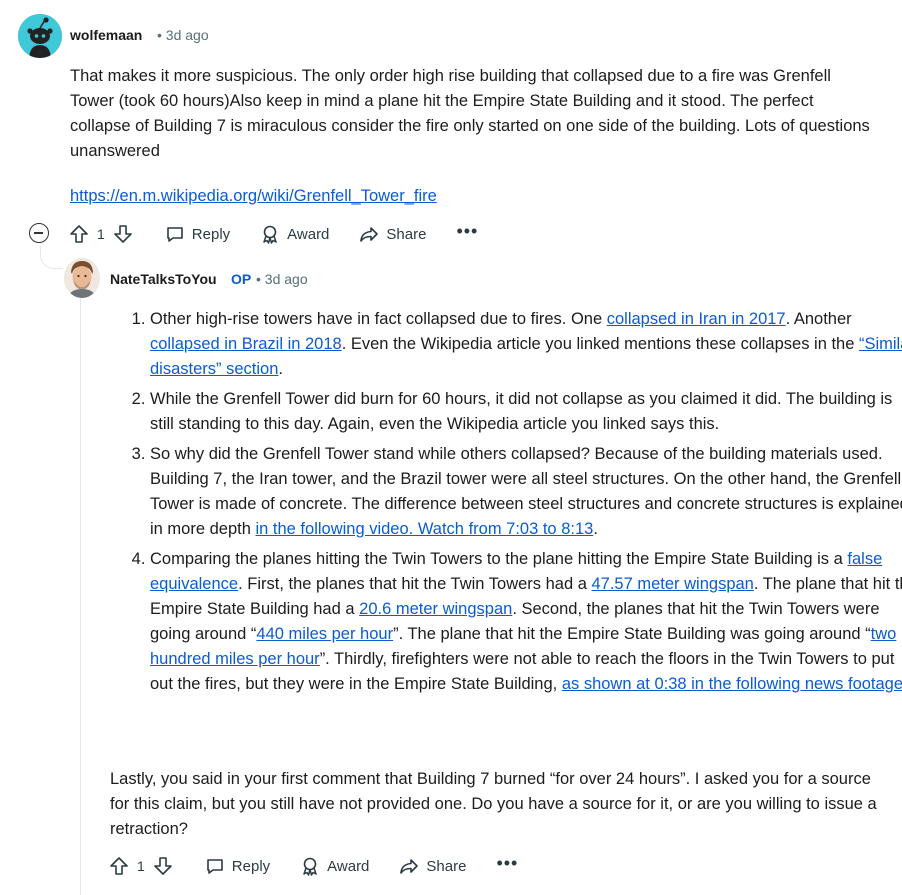 The width and height of the screenshot is (902, 895). I want to click on brazil-collapse-link: collapsed in Brazil in 2018, so click(246, 344).